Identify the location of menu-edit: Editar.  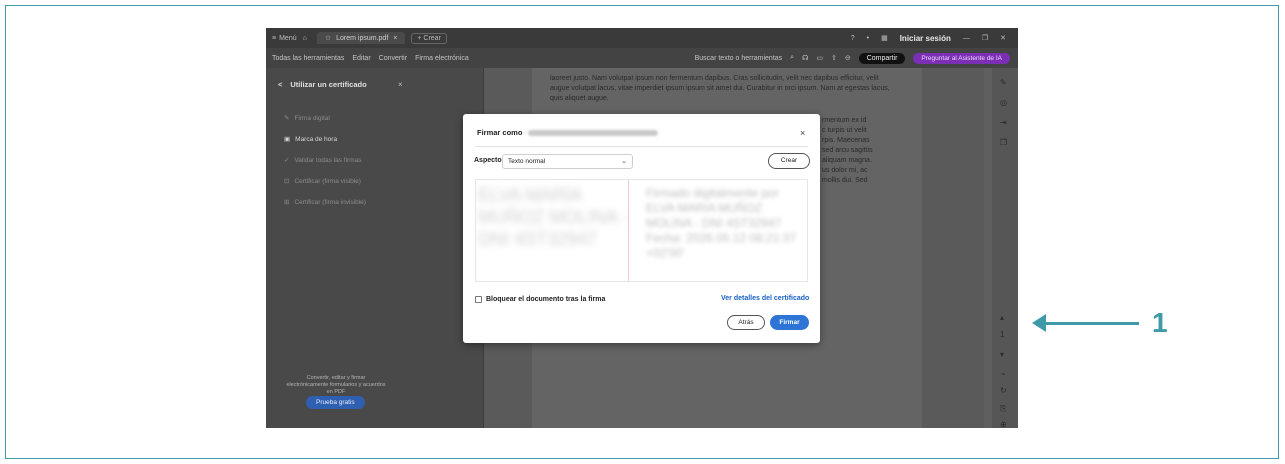
(361, 58).